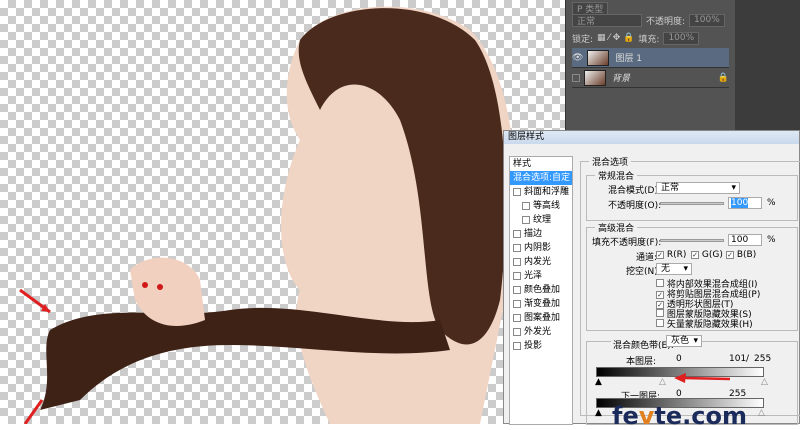 The height and width of the screenshot is (430, 800). What do you see at coordinates (681, 38) in the screenshot?
I see `fill-input: 100%` at bounding box center [681, 38].